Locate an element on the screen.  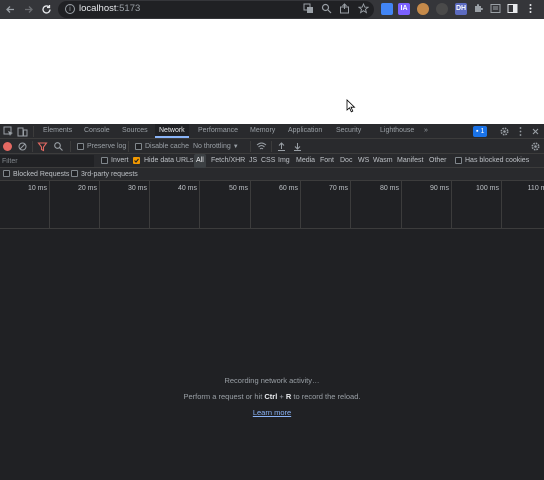
bookmark-star-icon is located at coordinates (363, 9).